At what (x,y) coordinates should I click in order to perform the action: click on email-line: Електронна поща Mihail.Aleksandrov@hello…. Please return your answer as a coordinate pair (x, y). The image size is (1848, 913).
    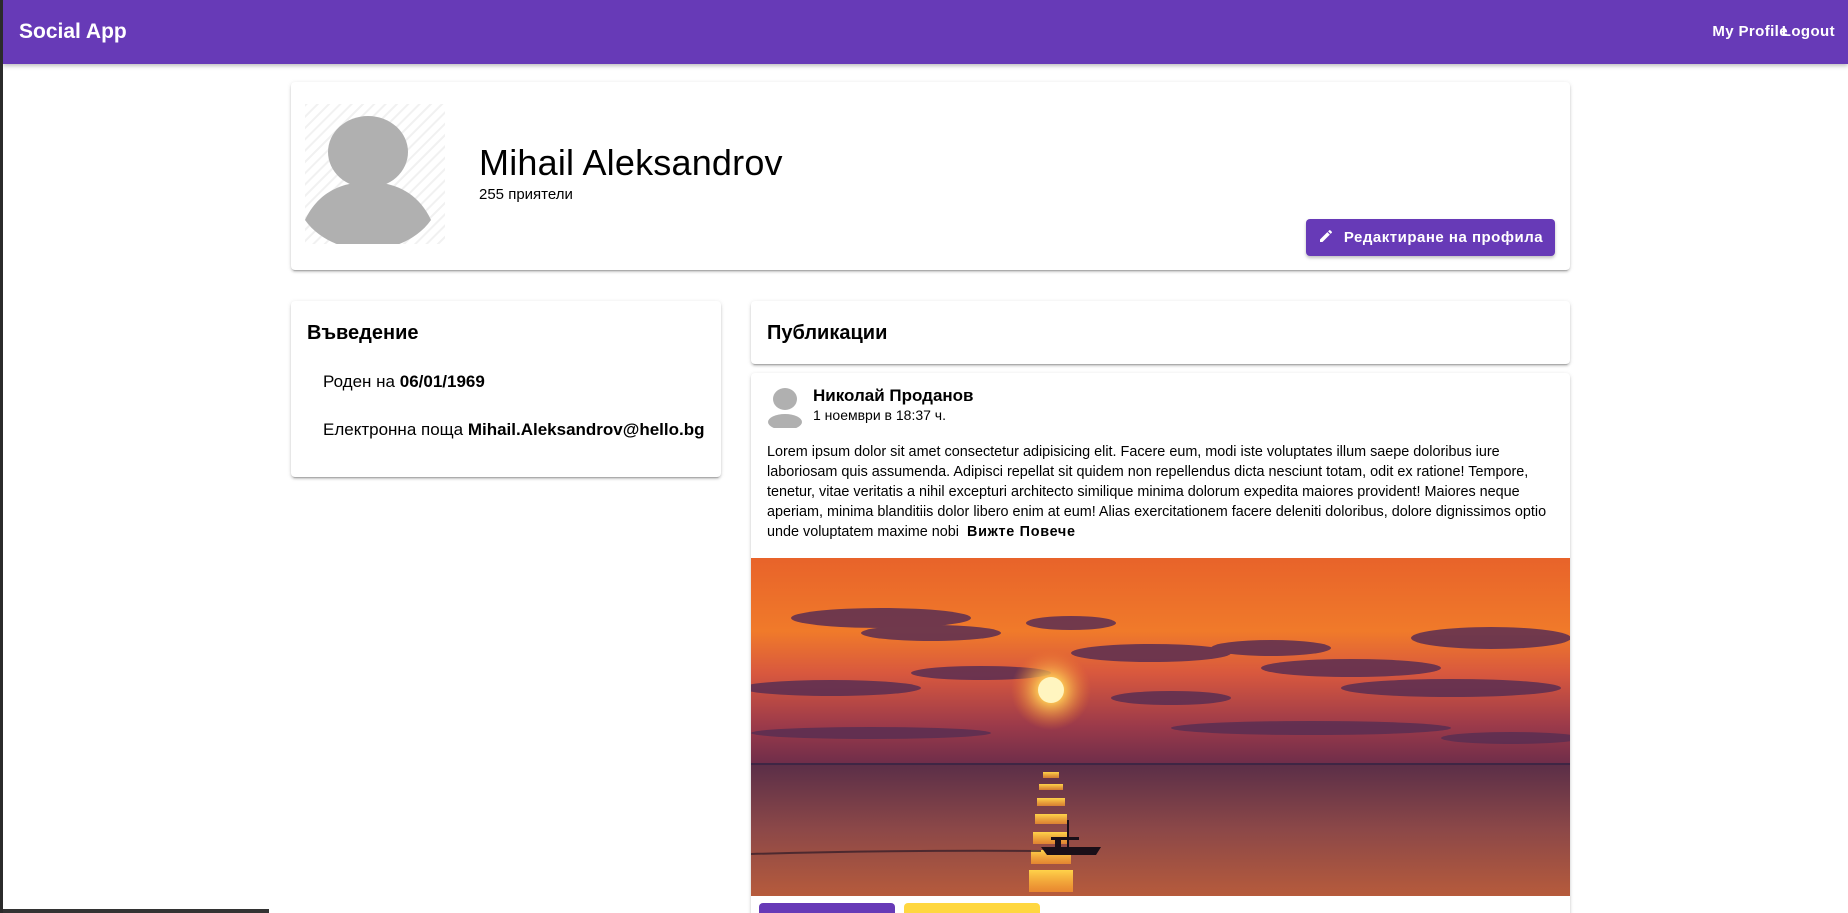
    Looking at the image, I should click on (514, 430).